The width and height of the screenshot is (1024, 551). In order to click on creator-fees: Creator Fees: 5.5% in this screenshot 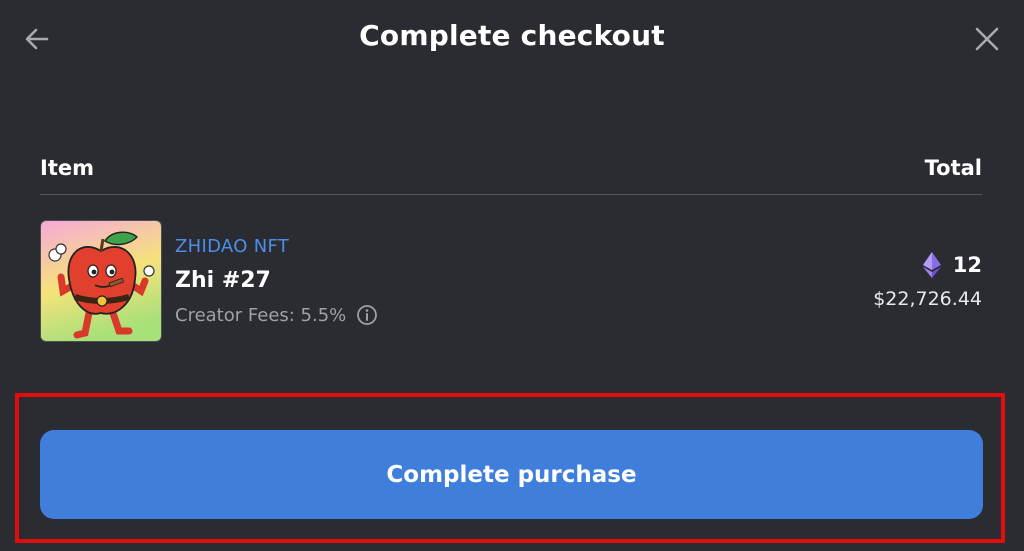, I will do `click(276, 315)`.